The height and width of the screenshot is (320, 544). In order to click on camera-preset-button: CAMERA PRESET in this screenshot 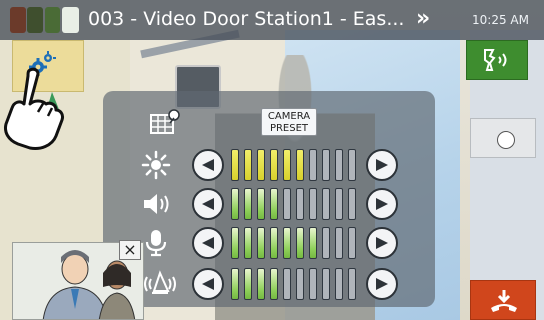, I will do `click(289, 122)`.